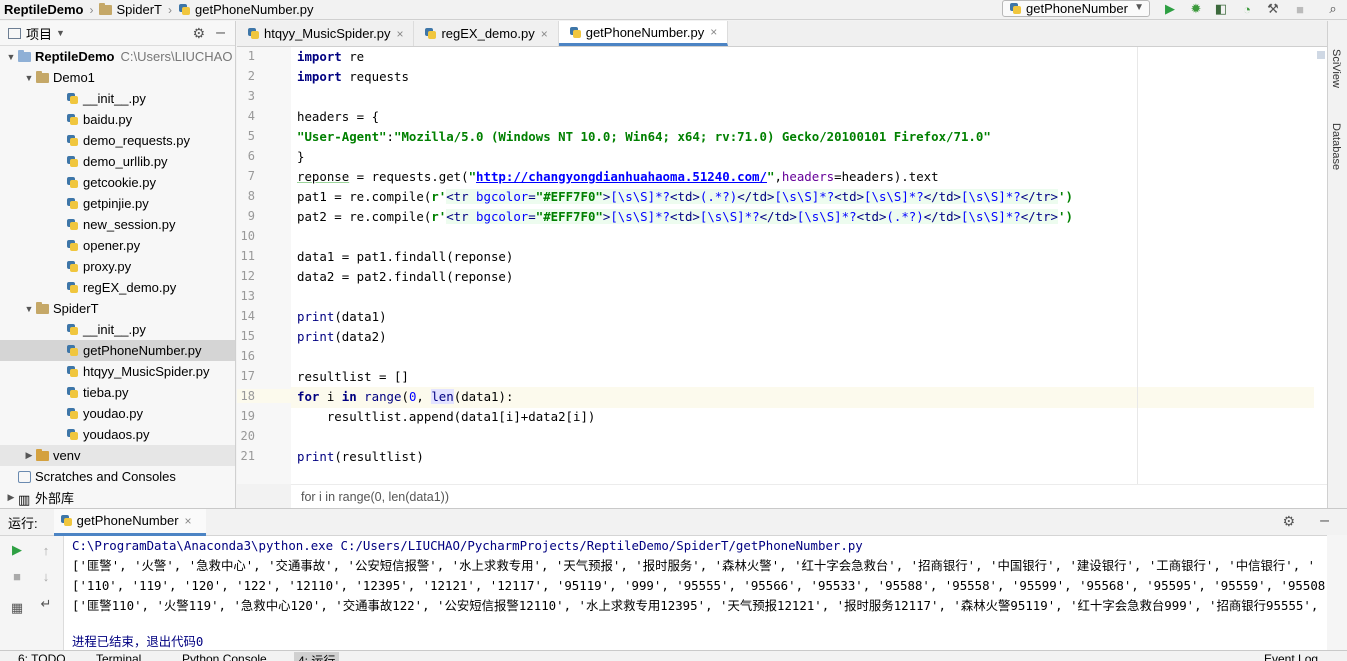  Describe the element at coordinates (326, 33) in the screenshot. I see `tab-htqyy-music-spider: htqyy_MusicSpider.py ×` at that location.